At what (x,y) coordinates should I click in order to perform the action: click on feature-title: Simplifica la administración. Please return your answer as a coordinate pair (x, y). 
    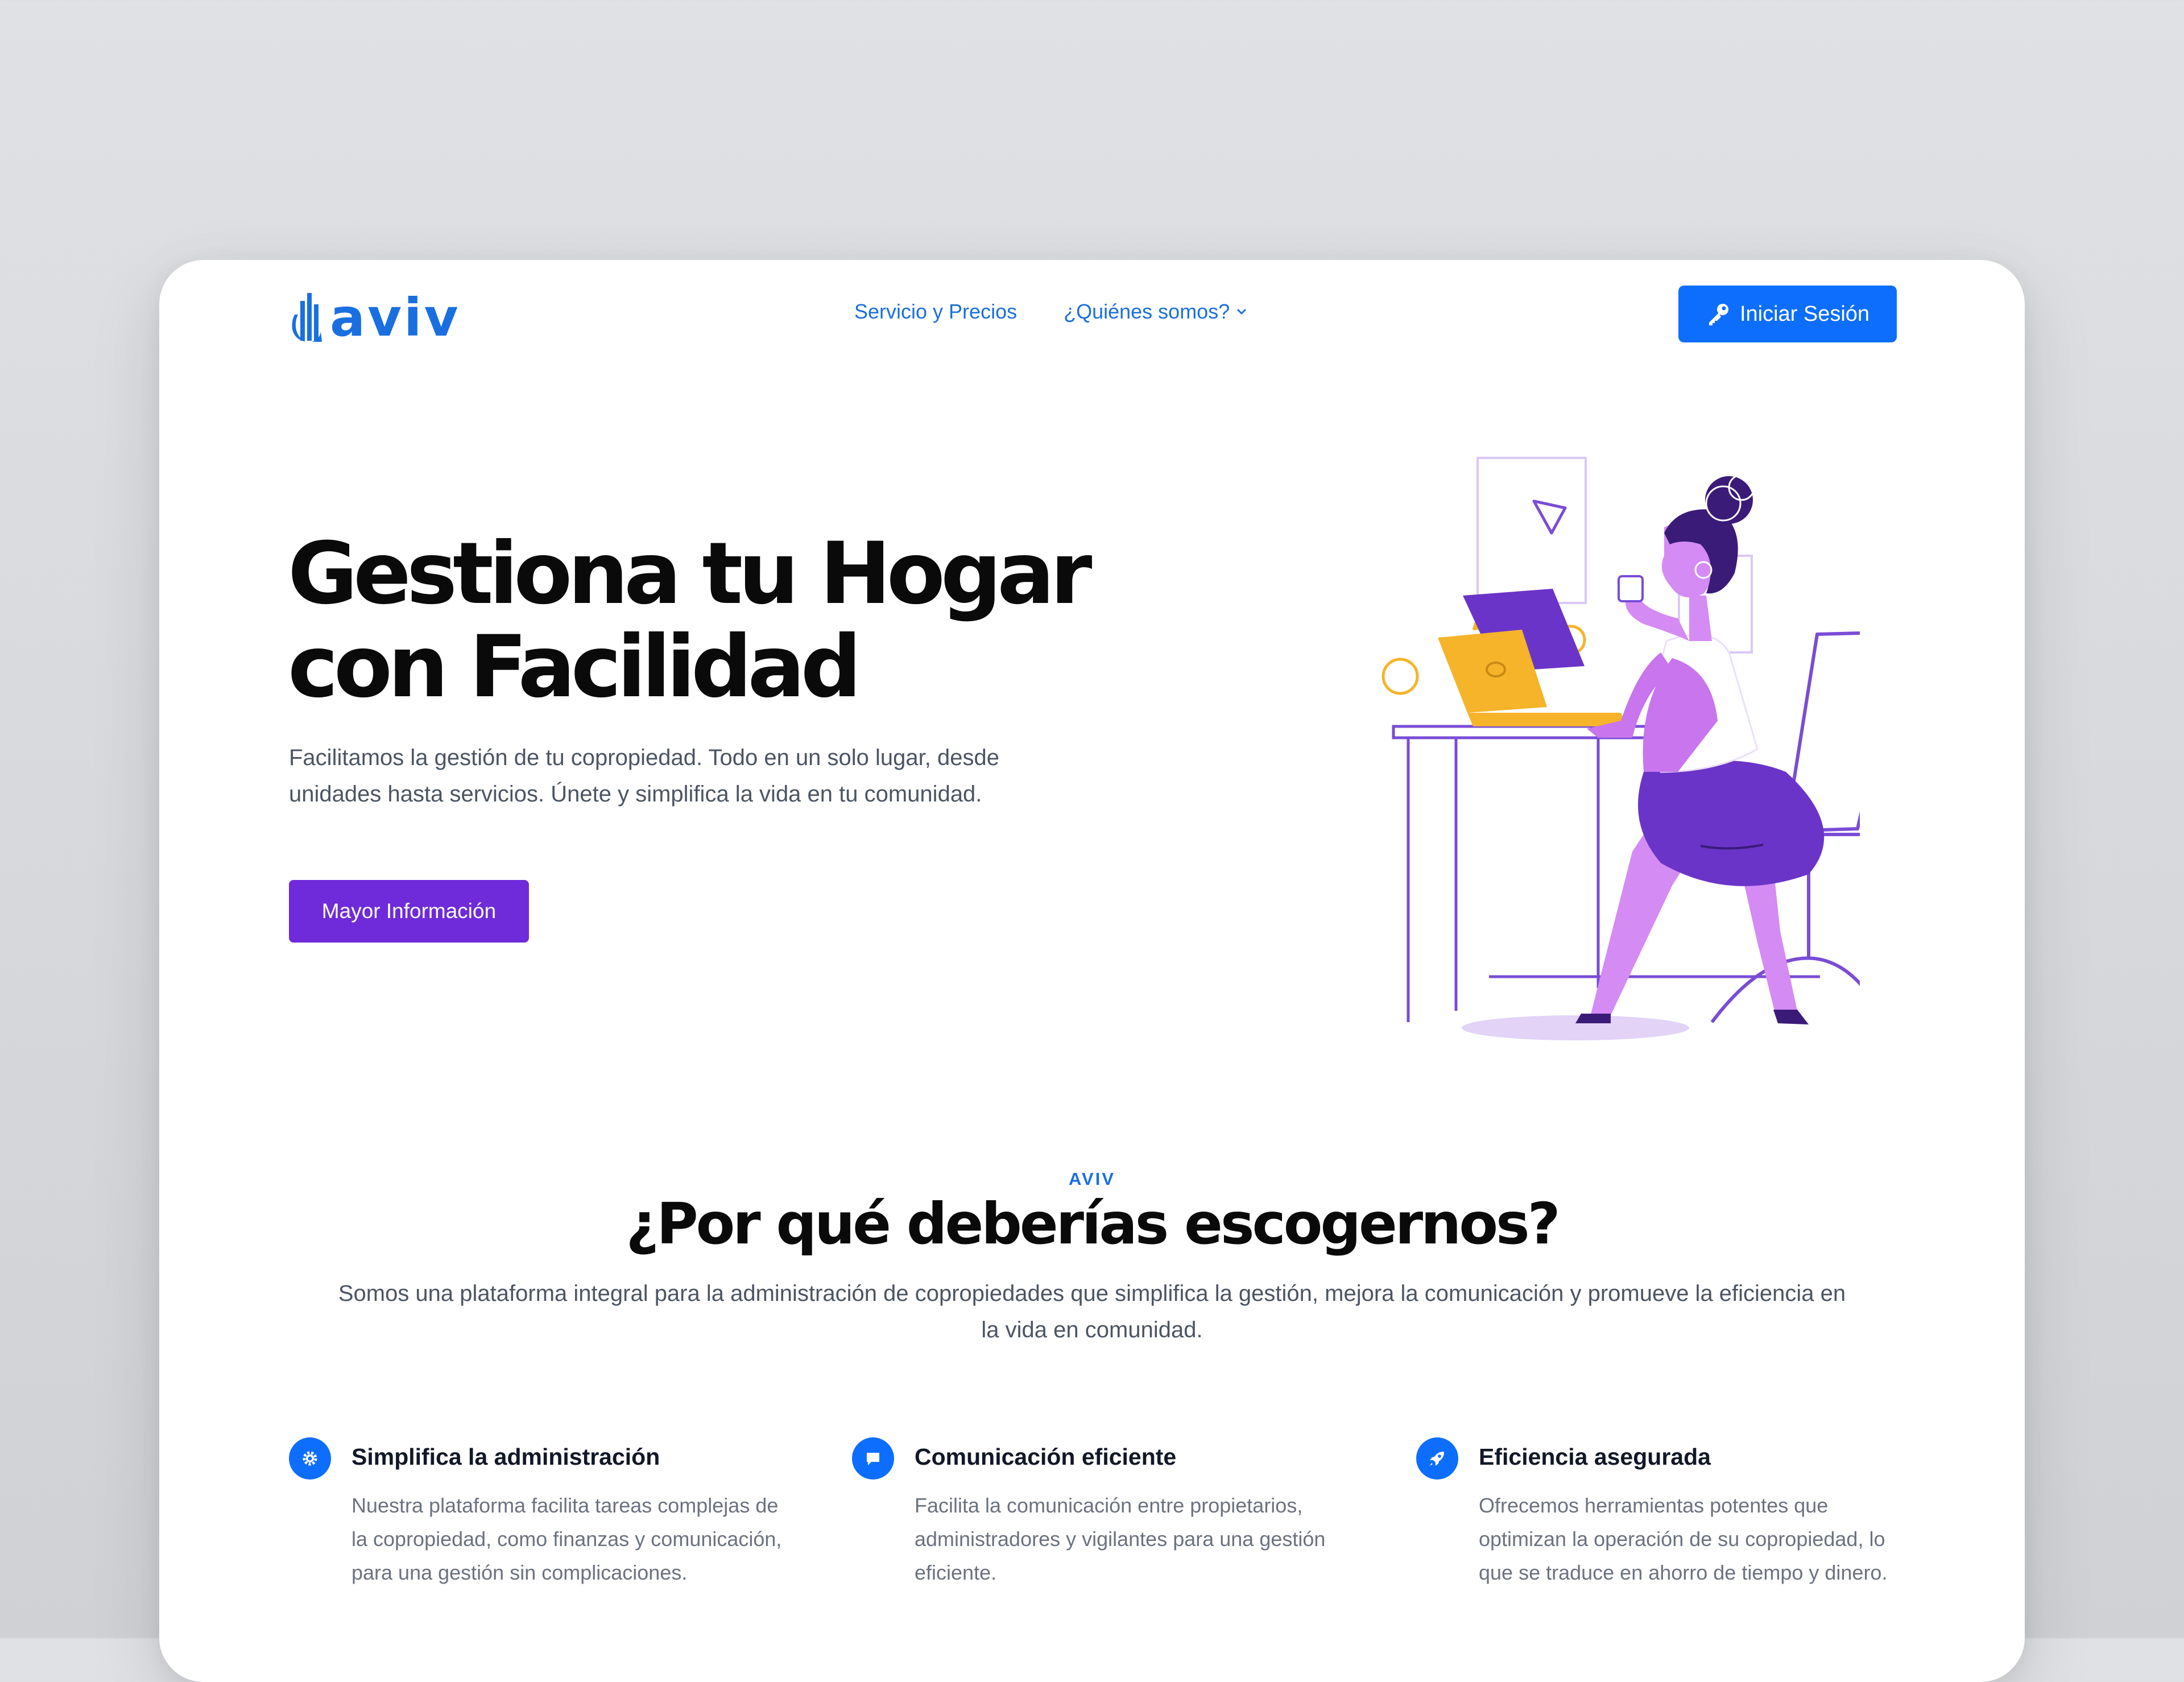
    Looking at the image, I should click on (505, 1457).